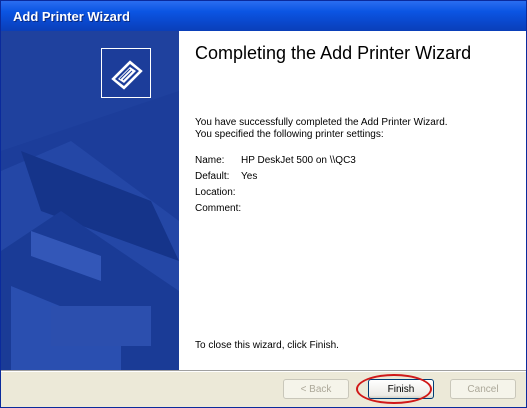 The image size is (527, 408). Describe the element at coordinates (71, 16) in the screenshot. I see `window-title: Add Printer Wizard` at that location.